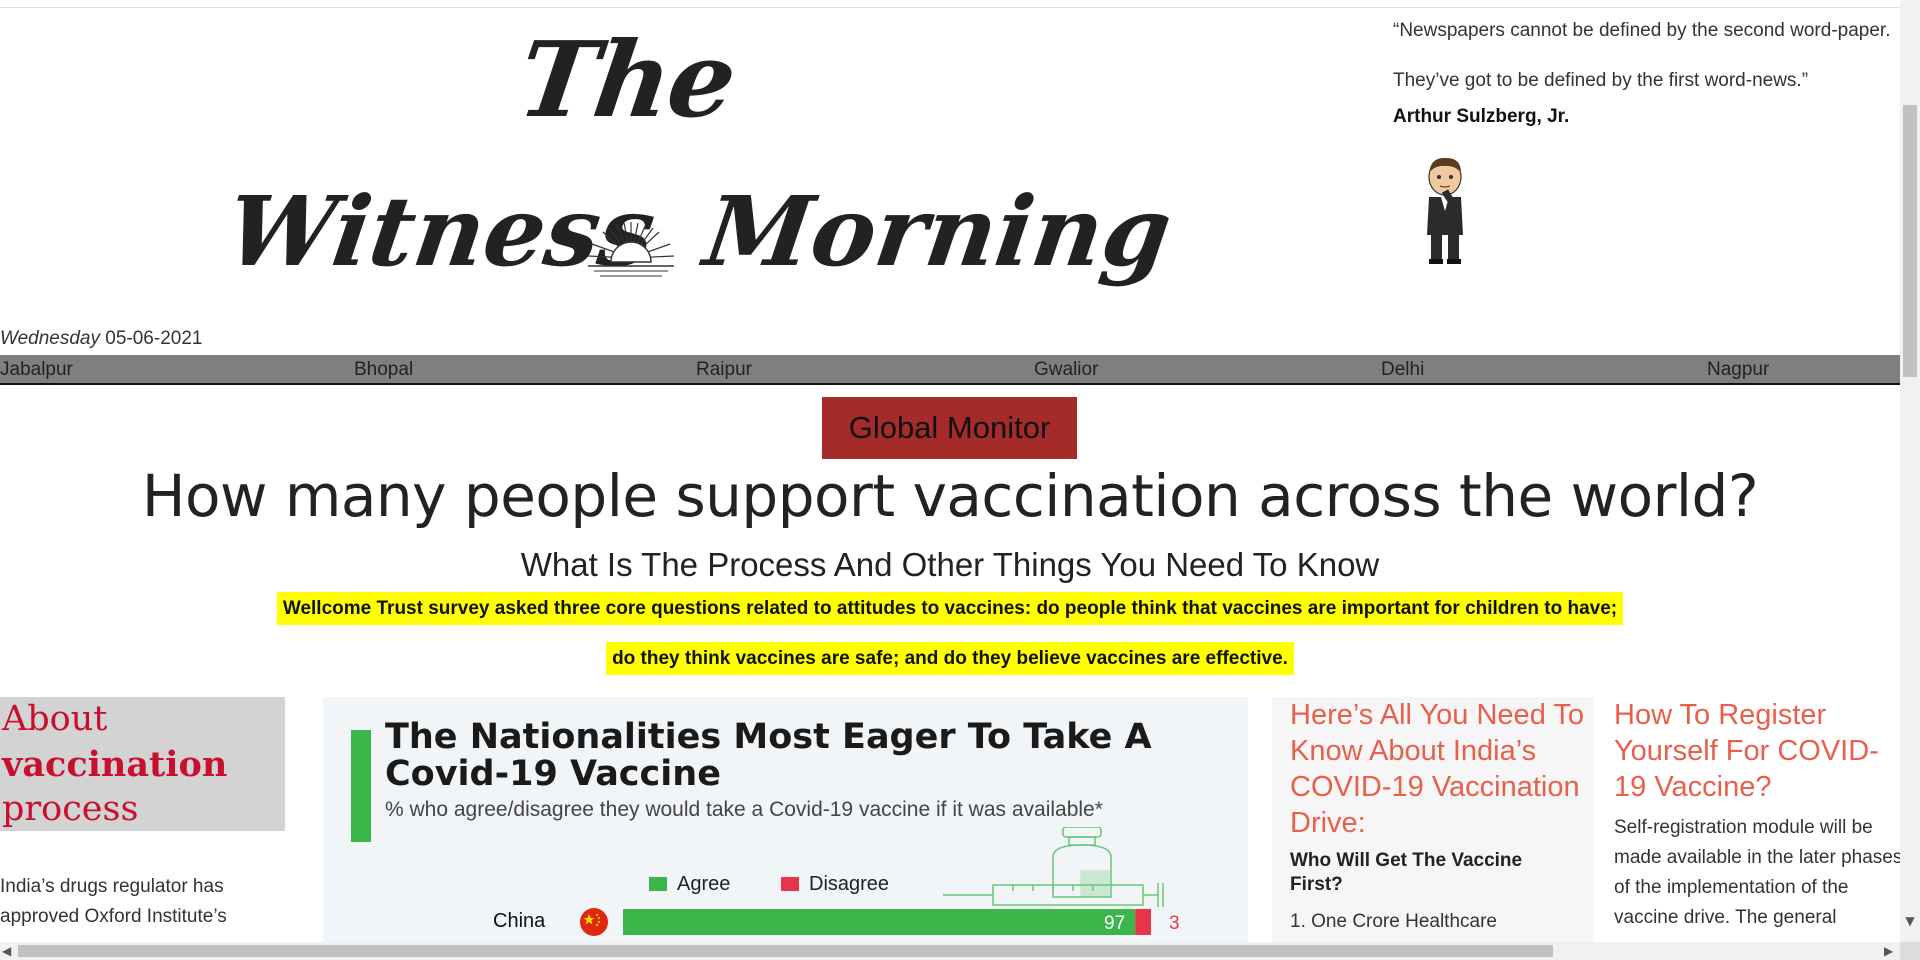  Describe the element at coordinates (36, 370) in the screenshot. I see `city-link-jabalpur: Jabalpur` at that location.